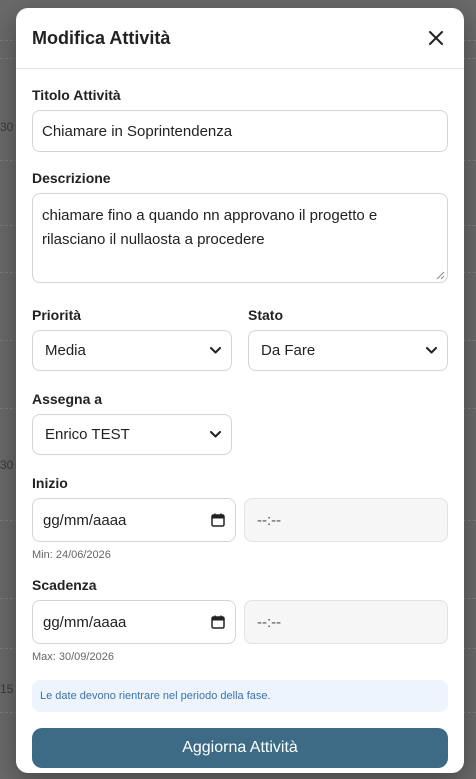  What do you see at coordinates (348, 350) in the screenshot?
I see `status-select: Da Fare` at bounding box center [348, 350].